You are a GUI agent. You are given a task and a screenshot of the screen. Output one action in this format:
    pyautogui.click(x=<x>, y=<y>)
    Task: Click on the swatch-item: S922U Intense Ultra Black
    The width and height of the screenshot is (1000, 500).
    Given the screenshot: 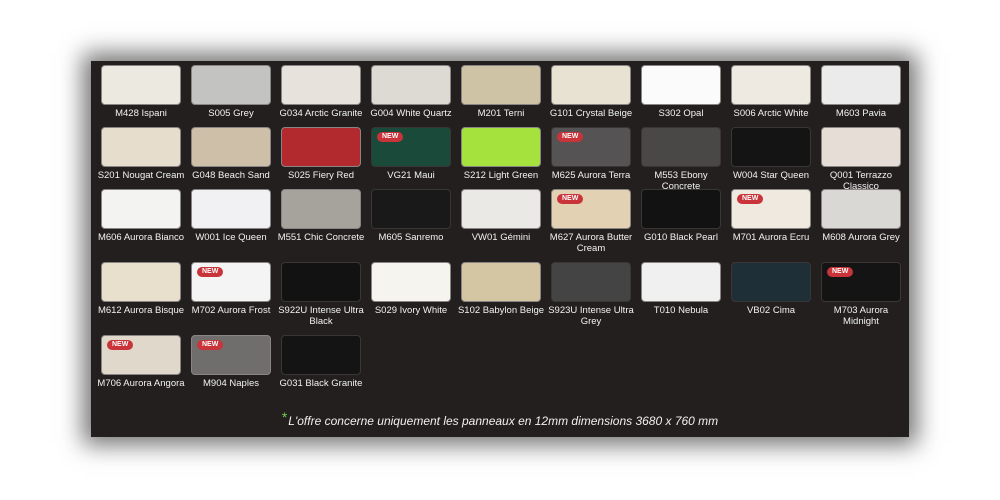 What is the action you would take?
    pyautogui.click(x=321, y=294)
    